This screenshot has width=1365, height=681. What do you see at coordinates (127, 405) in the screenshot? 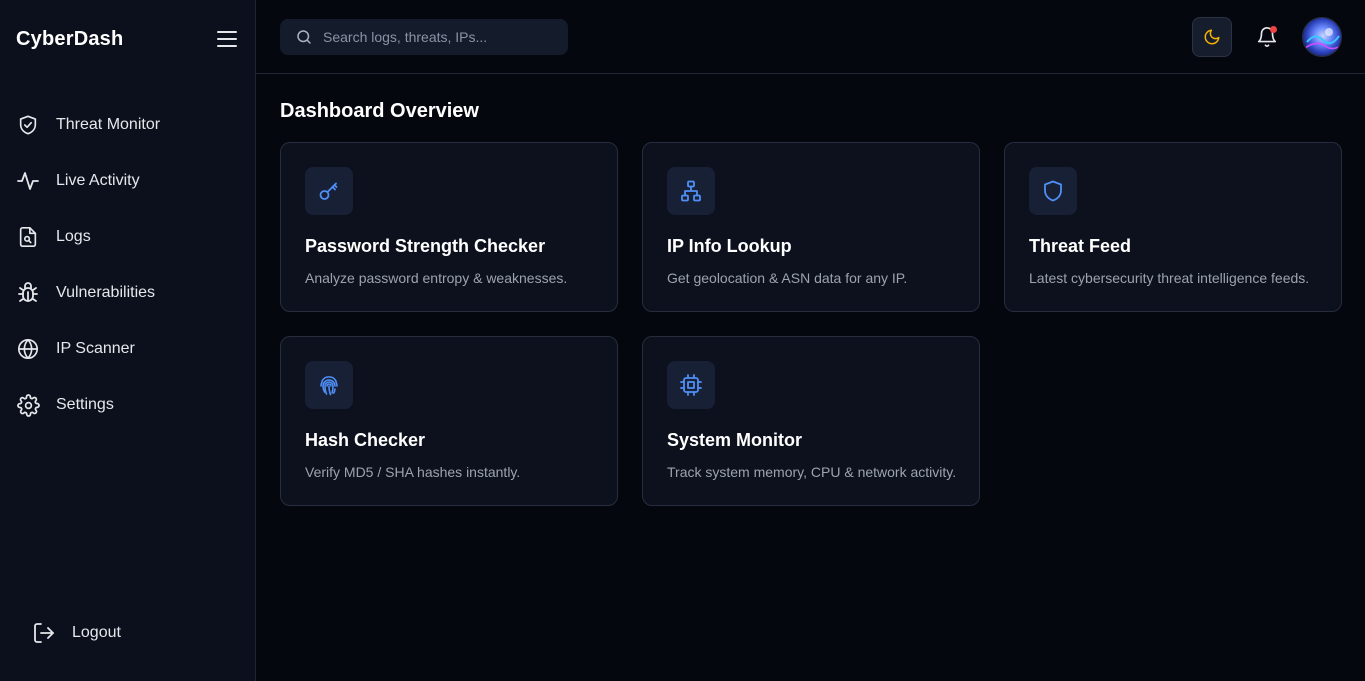
I see `sidebar-item-settings: Settings` at bounding box center [127, 405].